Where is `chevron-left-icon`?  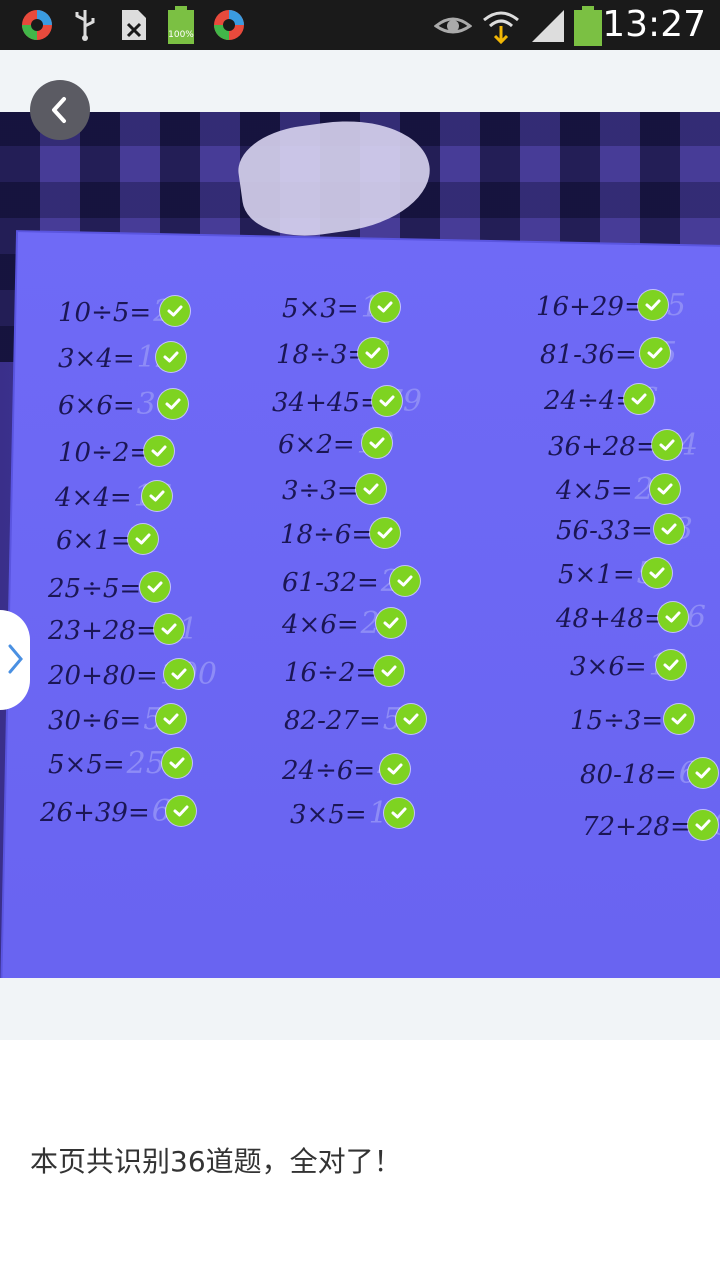 chevron-left-icon is located at coordinates (59, 110).